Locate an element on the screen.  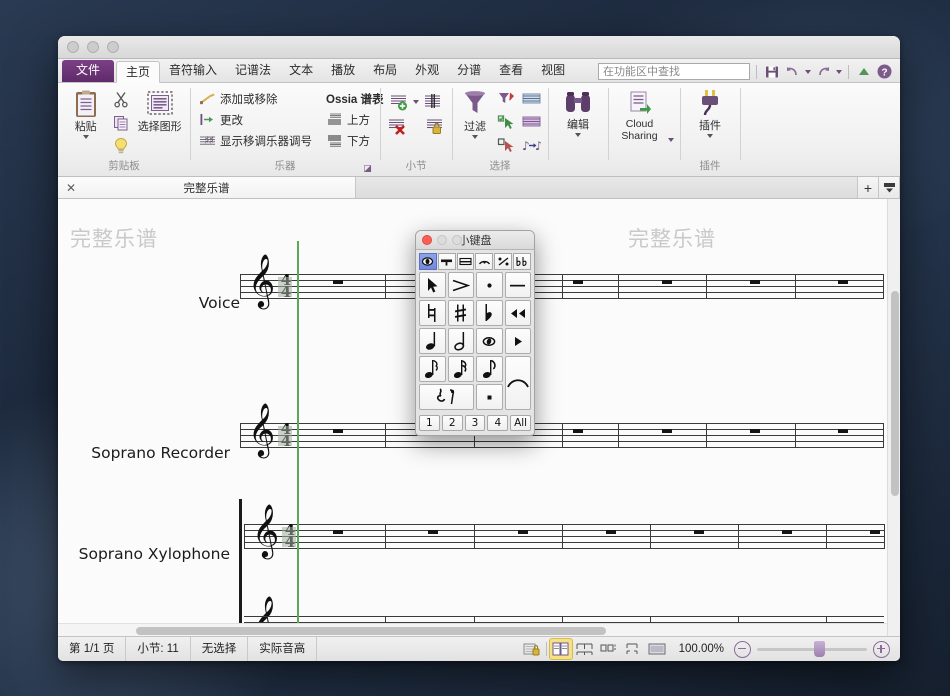
keypad-zoom-button is located at coordinates (457, 240).